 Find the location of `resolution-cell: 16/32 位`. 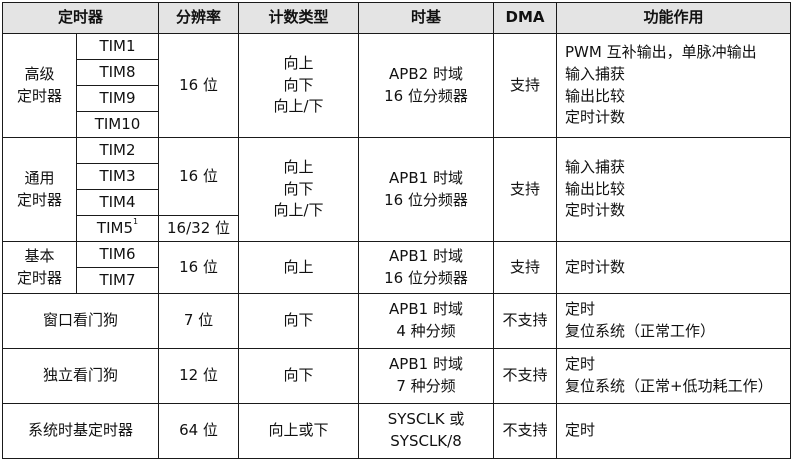

resolution-cell: 16/32 位 is located at coordinates (199, 228).